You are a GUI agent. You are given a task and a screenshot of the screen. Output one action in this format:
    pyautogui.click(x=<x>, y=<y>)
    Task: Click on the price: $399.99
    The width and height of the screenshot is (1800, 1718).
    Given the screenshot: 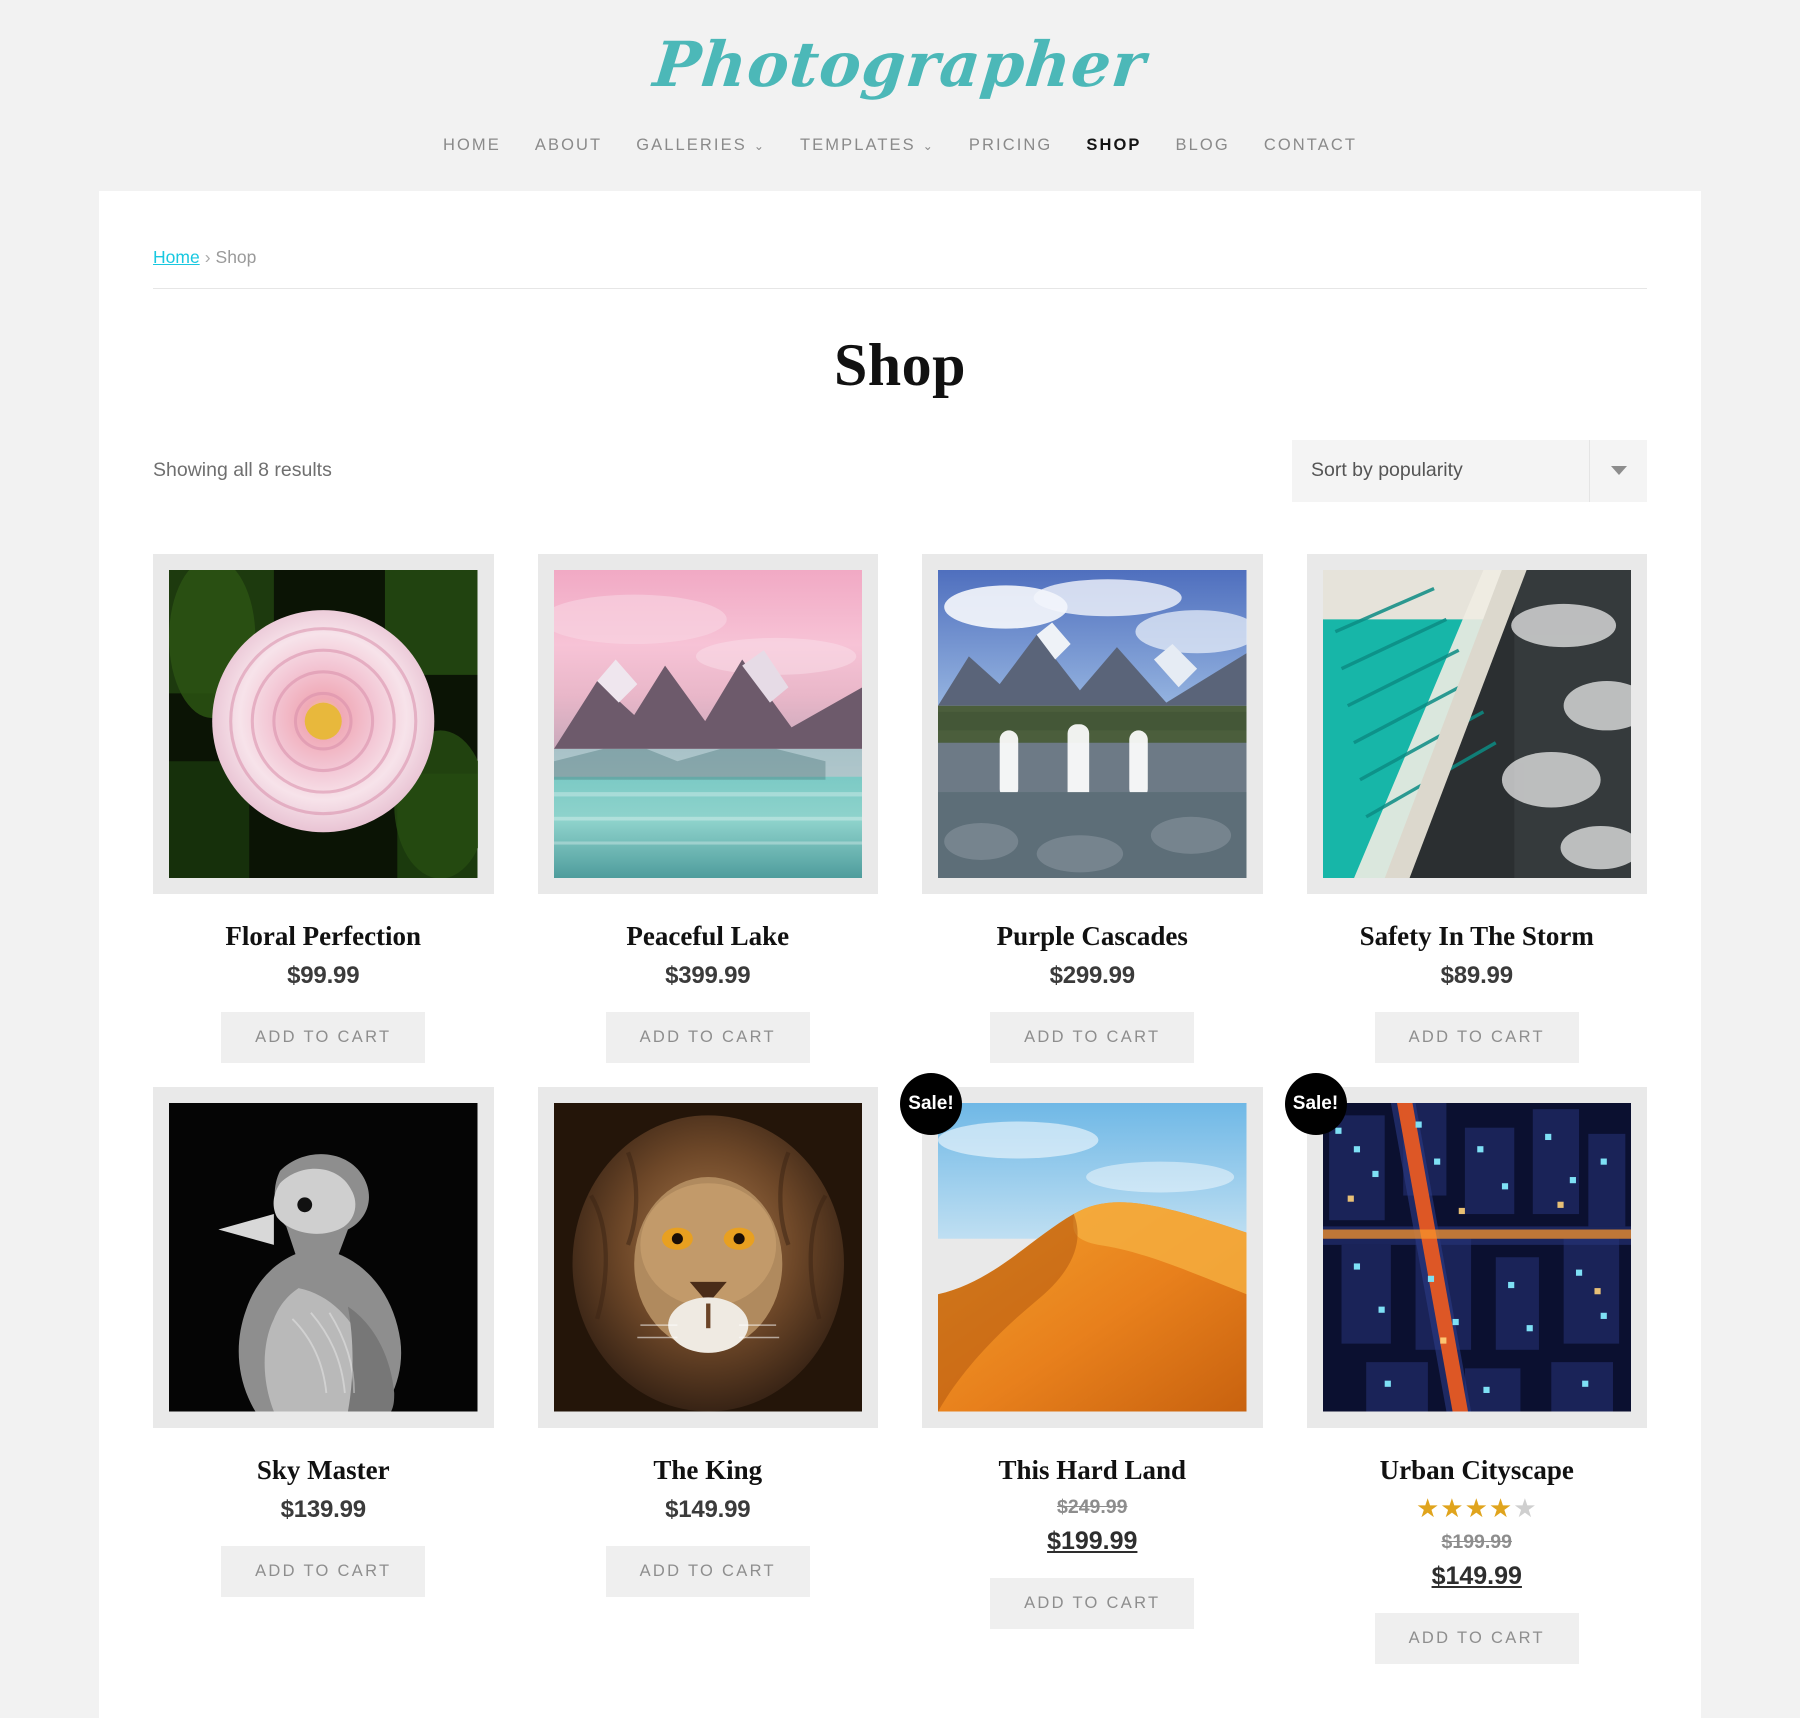 What is the action you would take?
    pyautogui.click(x=707, y=975)
    